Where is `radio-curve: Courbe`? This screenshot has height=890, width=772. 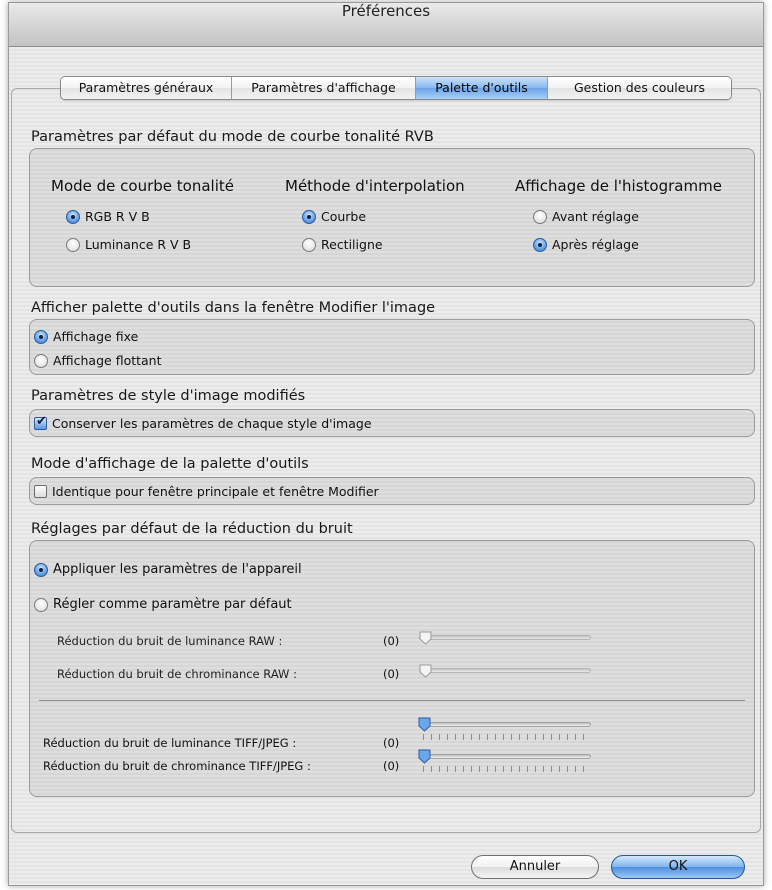 radio-curve: Courbe is located at coordinates (334, 216).